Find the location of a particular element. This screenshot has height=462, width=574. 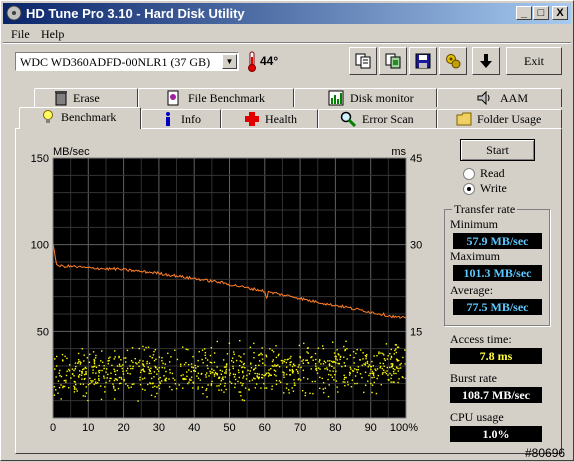

read-radio is located at coordinates (469, 174).